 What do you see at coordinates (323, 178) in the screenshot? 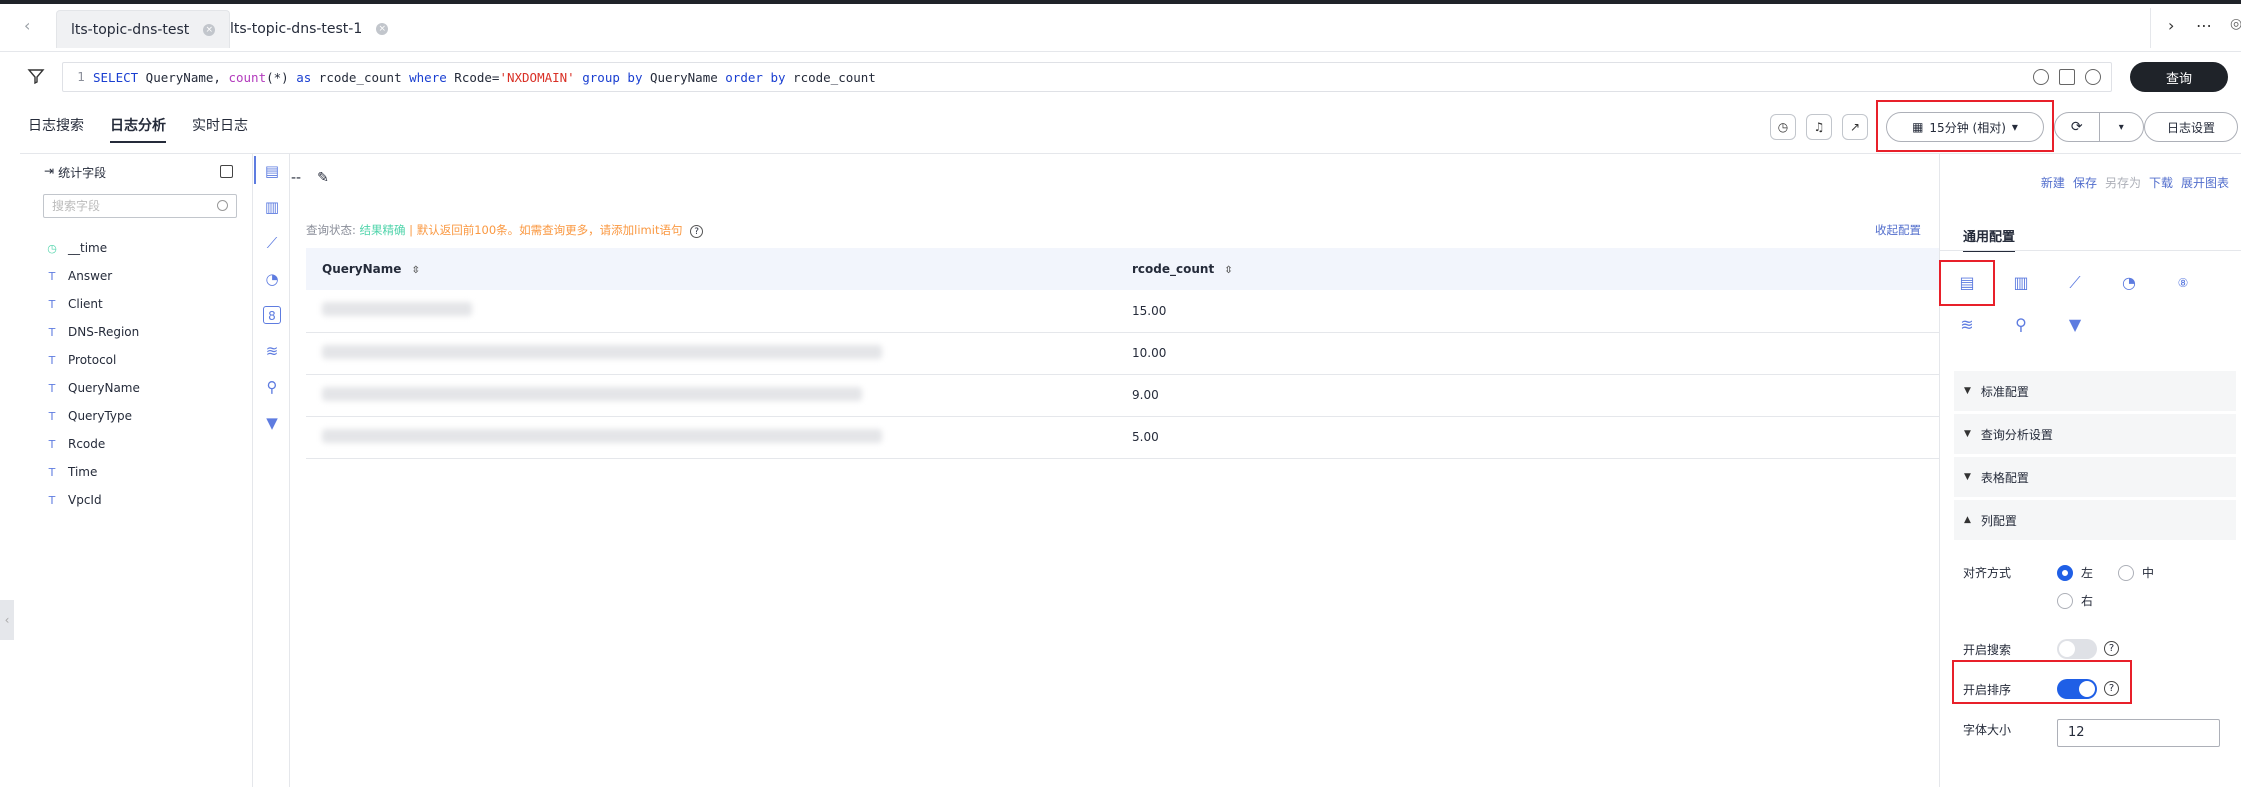
I see `edit-icon: ✎` at bounding box center [323, 178].